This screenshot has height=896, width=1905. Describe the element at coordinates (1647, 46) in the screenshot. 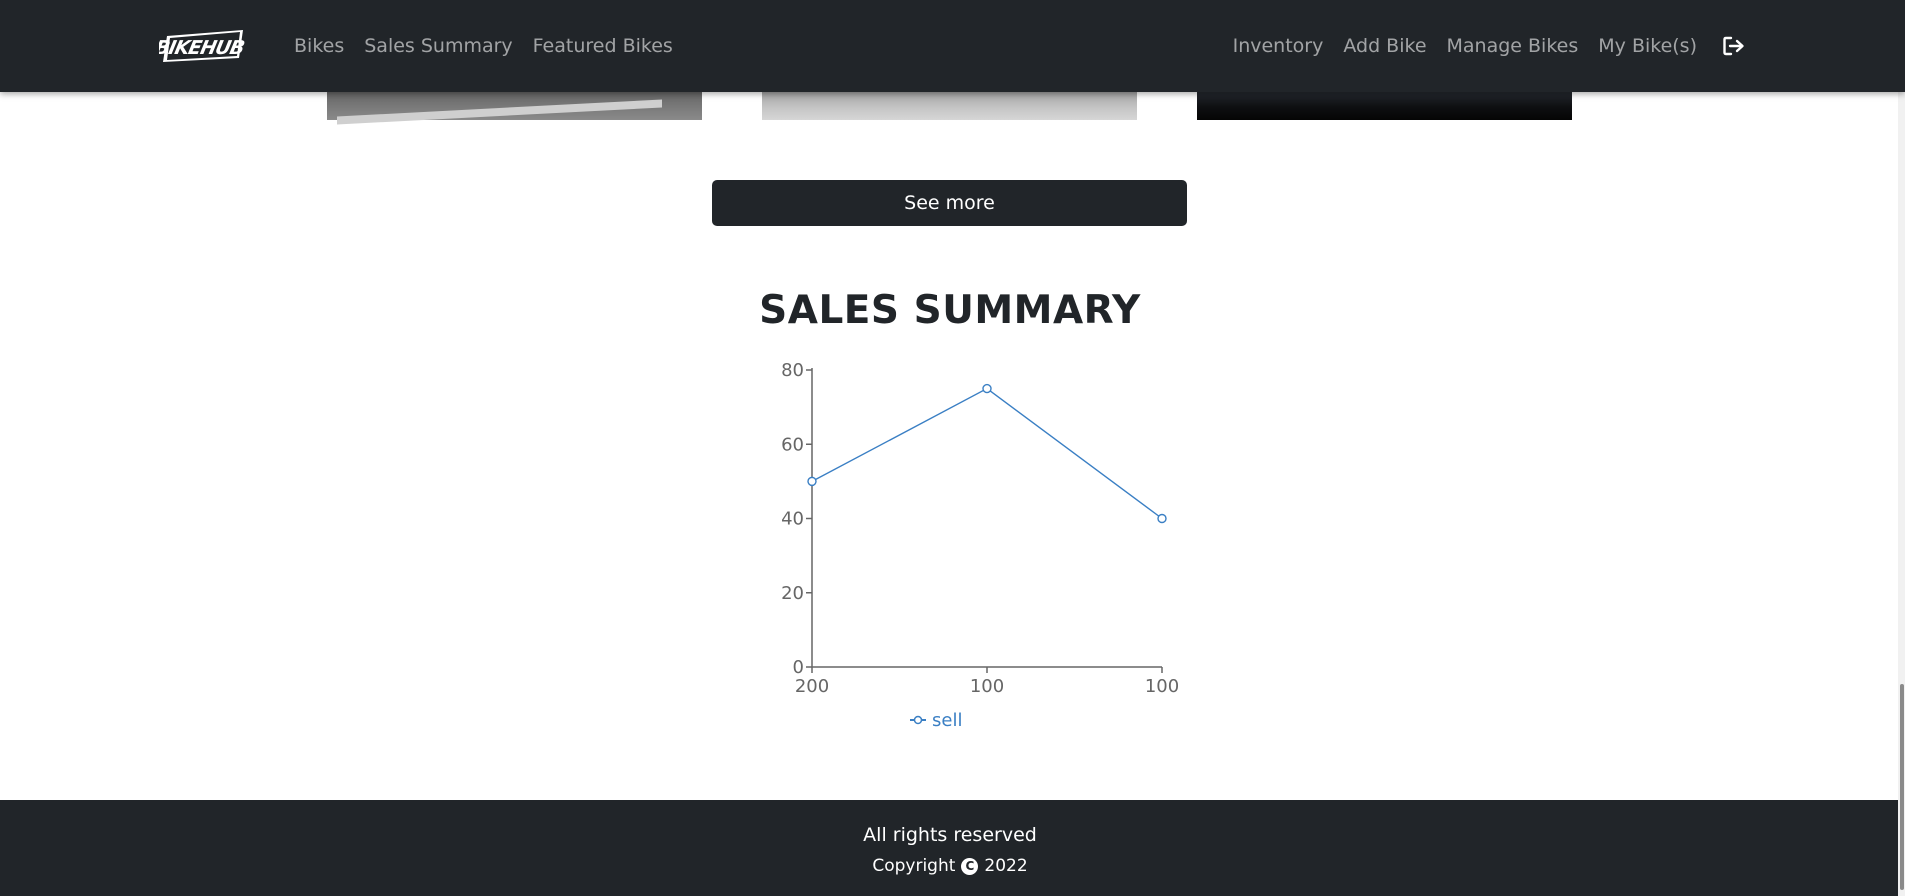

I see `nav-link-my-bikes: My Bike(s)` at that location.